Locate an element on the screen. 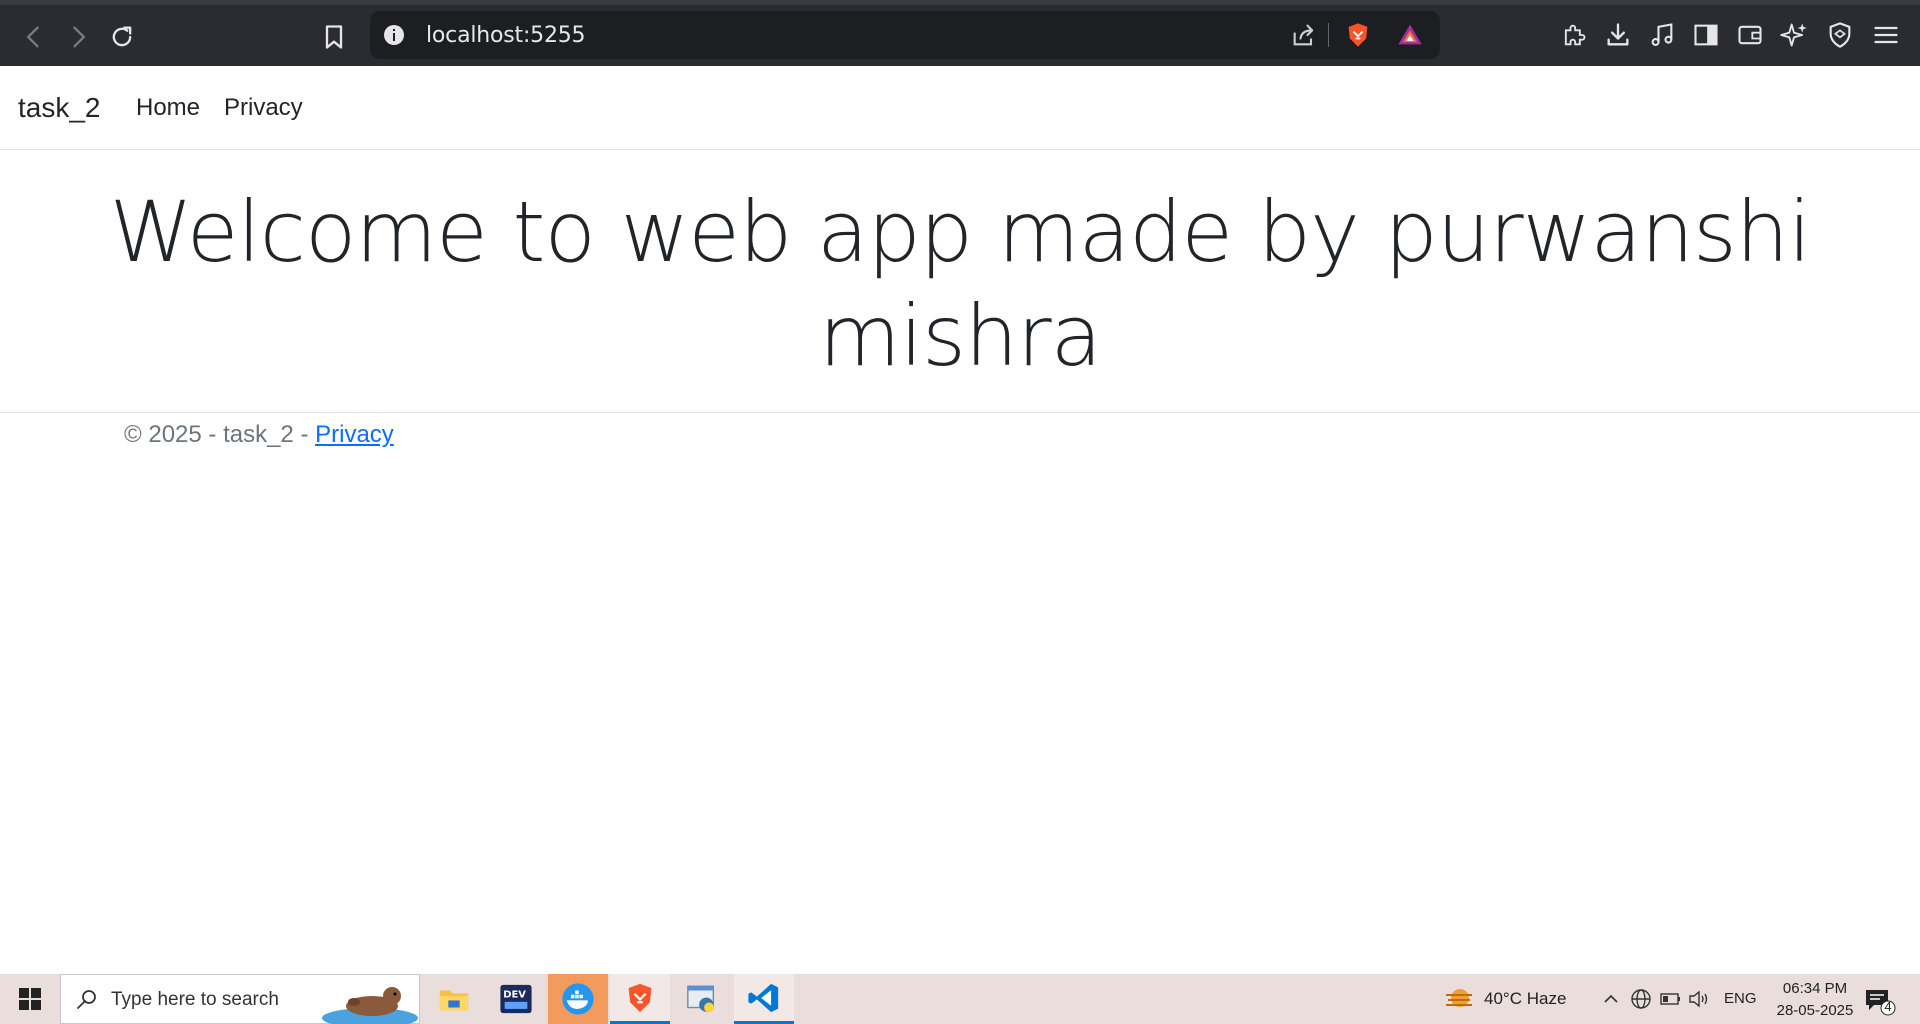  clock-time: 06:34 PM is located at coordinates (1815, 988).